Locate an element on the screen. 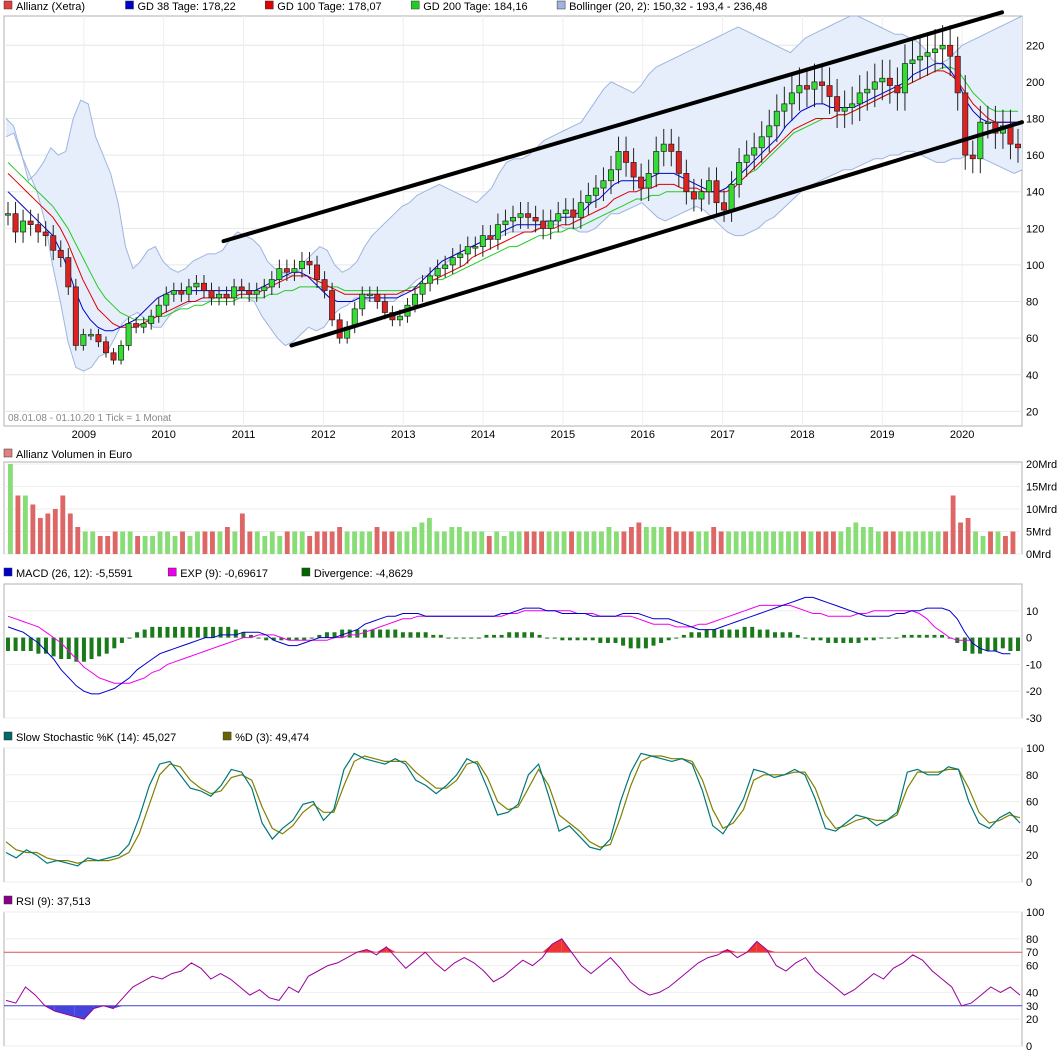  stoch-y-tick-5: 0 is located at coordinates (1029, 883).